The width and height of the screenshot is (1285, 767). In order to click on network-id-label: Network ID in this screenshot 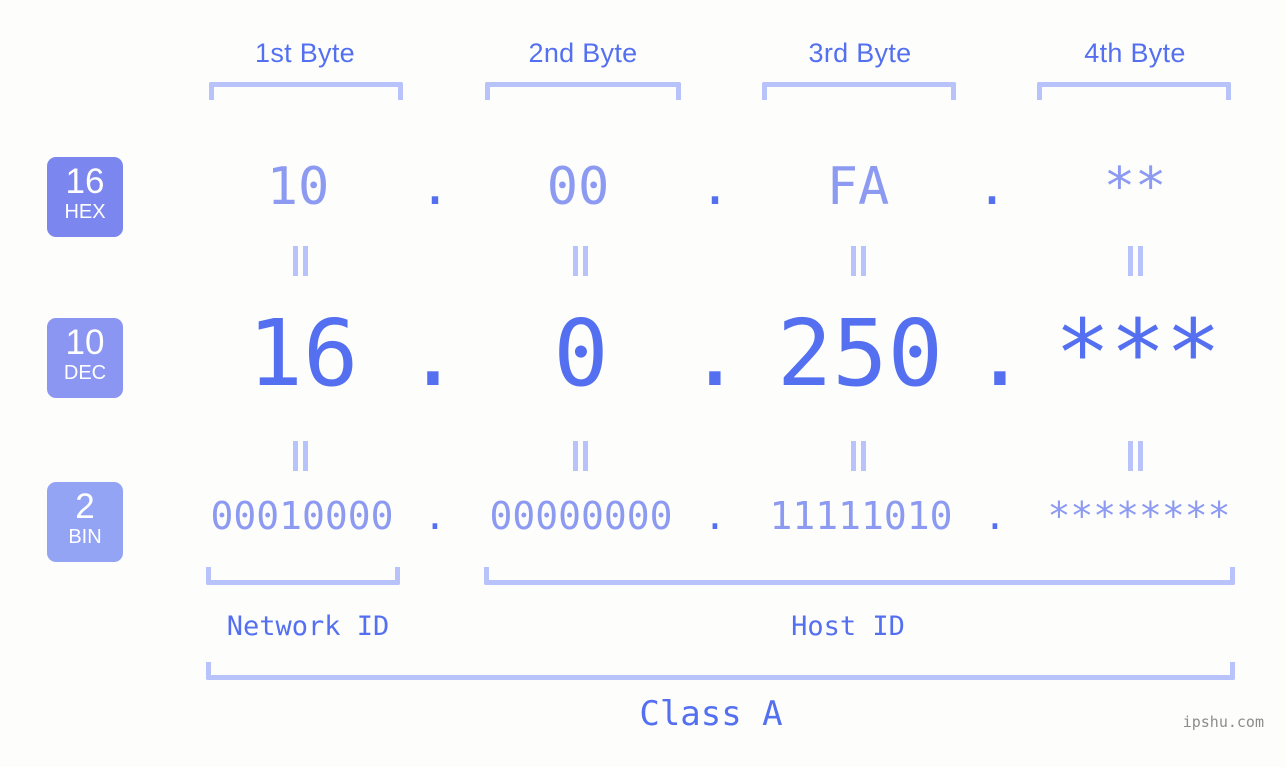, I will do `click(308, 626)`.